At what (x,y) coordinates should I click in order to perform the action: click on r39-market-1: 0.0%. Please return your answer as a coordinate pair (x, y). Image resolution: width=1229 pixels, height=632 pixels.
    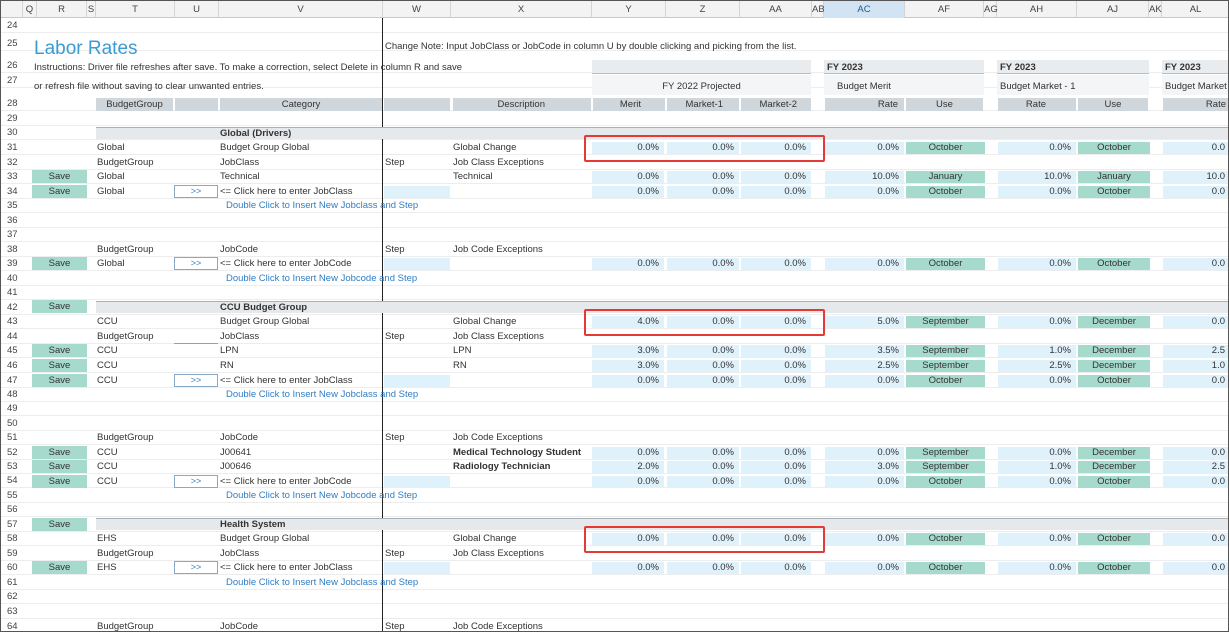
    Looking at the image, I should click on (703, 264).